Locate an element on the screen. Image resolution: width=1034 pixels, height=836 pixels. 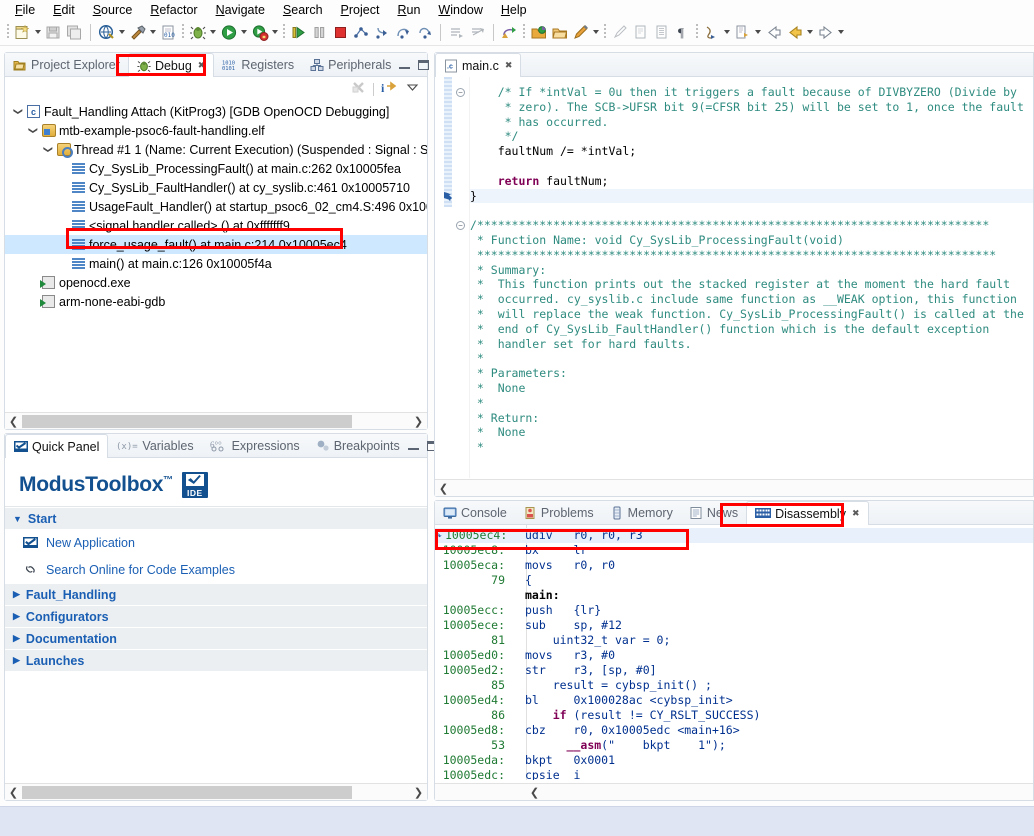
editor-folding-bar: − − is located at coordinates (461, 277).